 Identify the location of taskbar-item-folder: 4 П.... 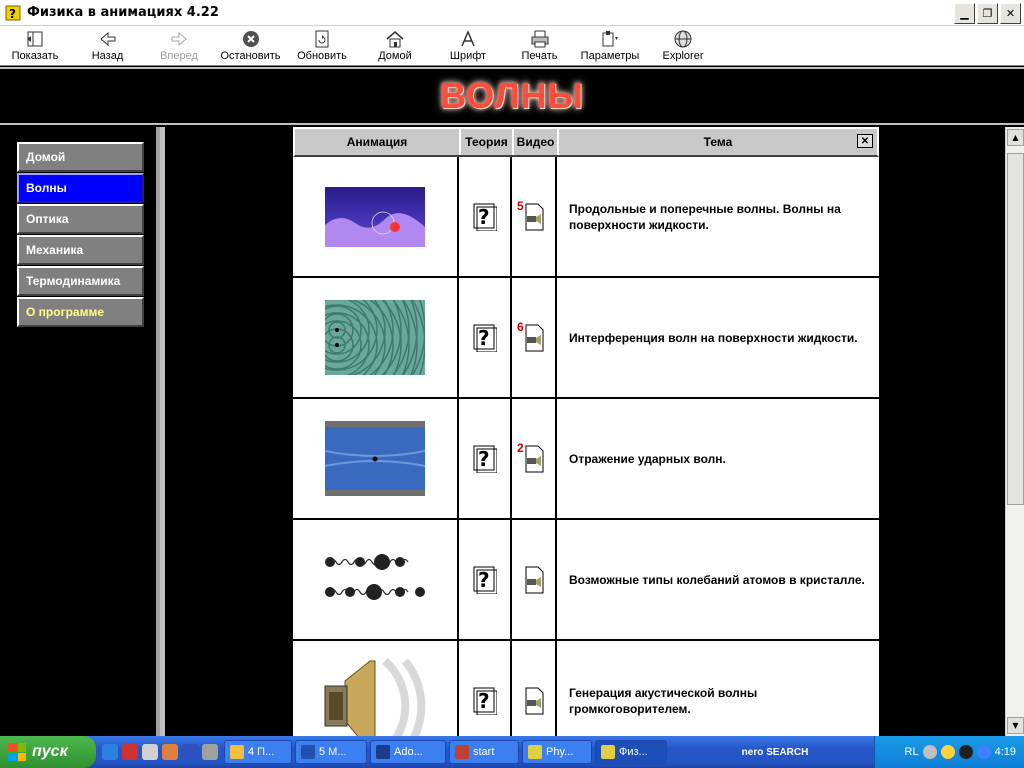
(258, 752).